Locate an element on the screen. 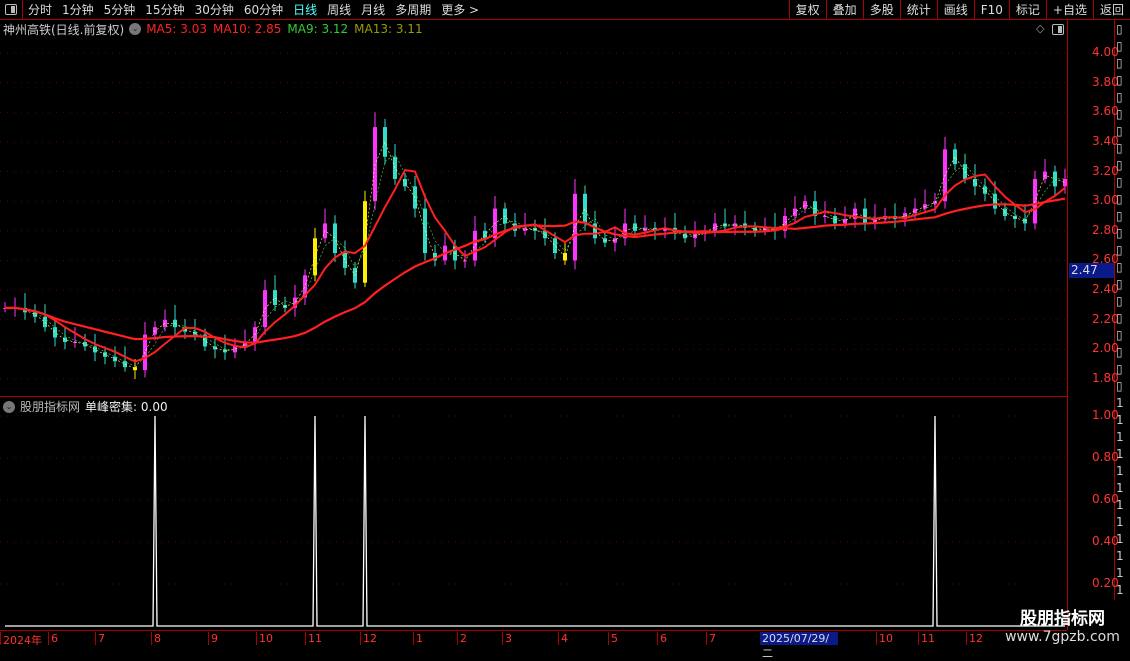 Image resolution: width=1130 pixels, height=661 pixels. x-tick-label: 3 is located at coordinates (507, 638).